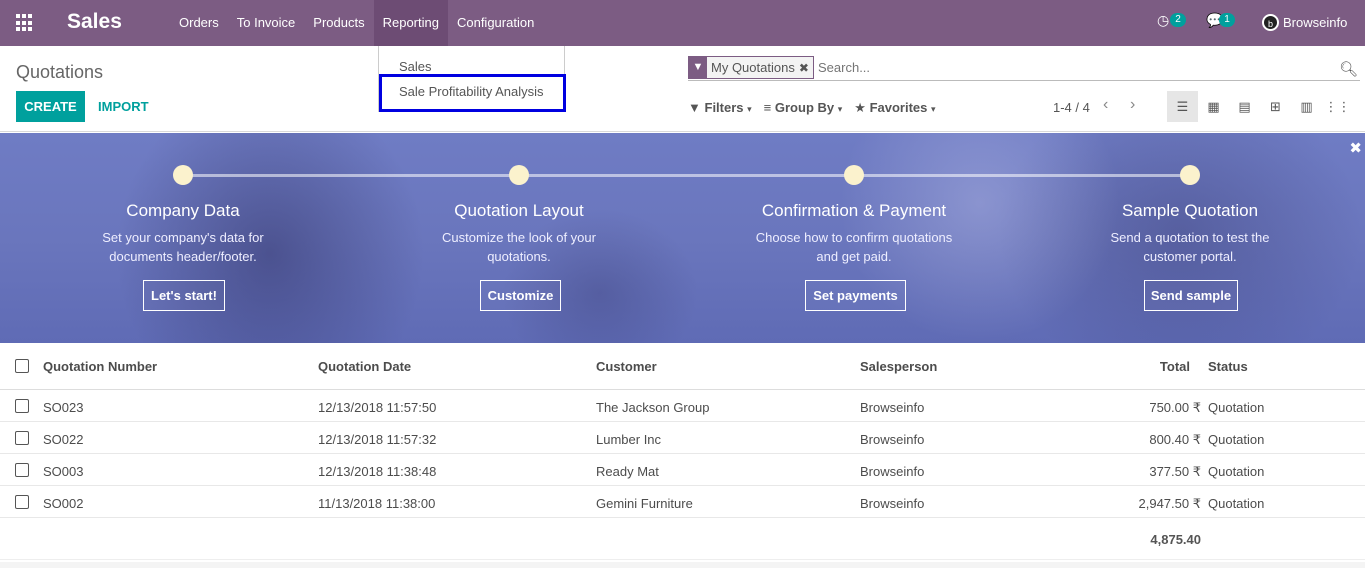  What do you see at coordinates (1213, 106) in the screenshot?
I see `kanban-view-icon: ▦` at bounding box center [1213, 106].